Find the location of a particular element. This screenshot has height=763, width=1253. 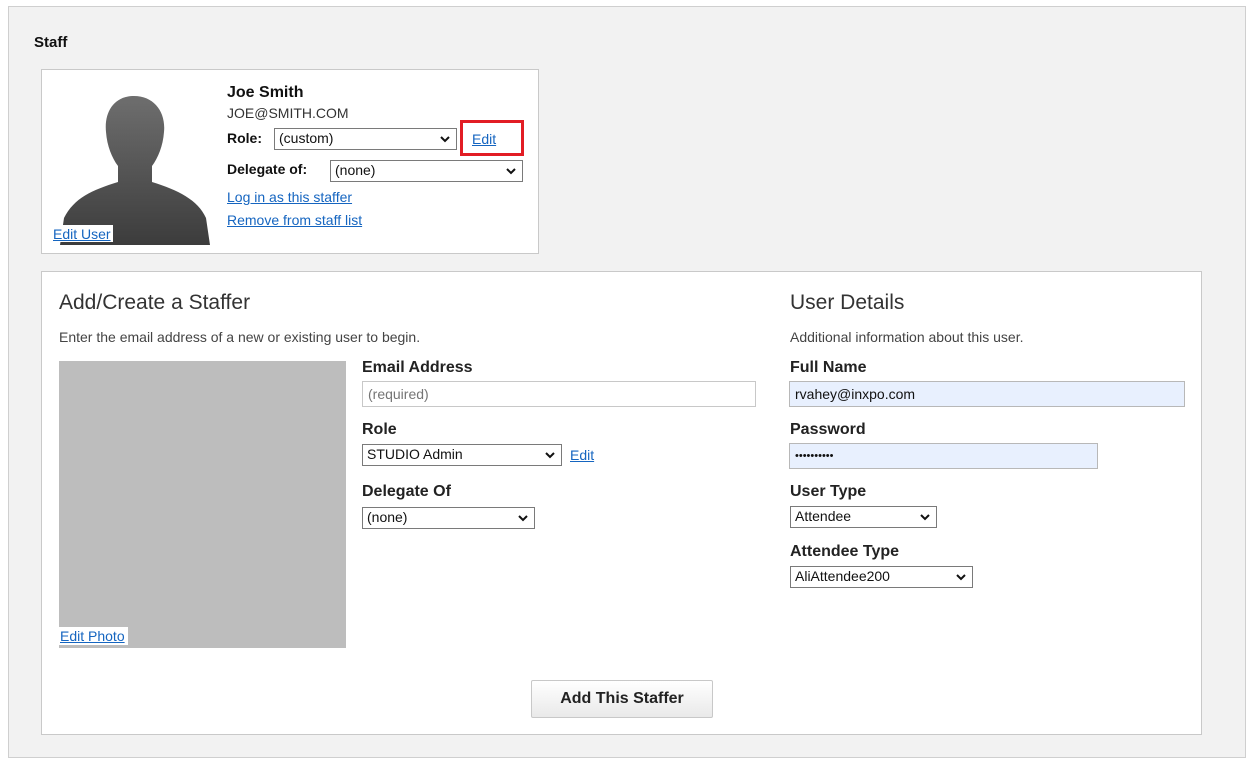

attendeetype-select: AliAttendee200 is located at coordinates (881, 577).